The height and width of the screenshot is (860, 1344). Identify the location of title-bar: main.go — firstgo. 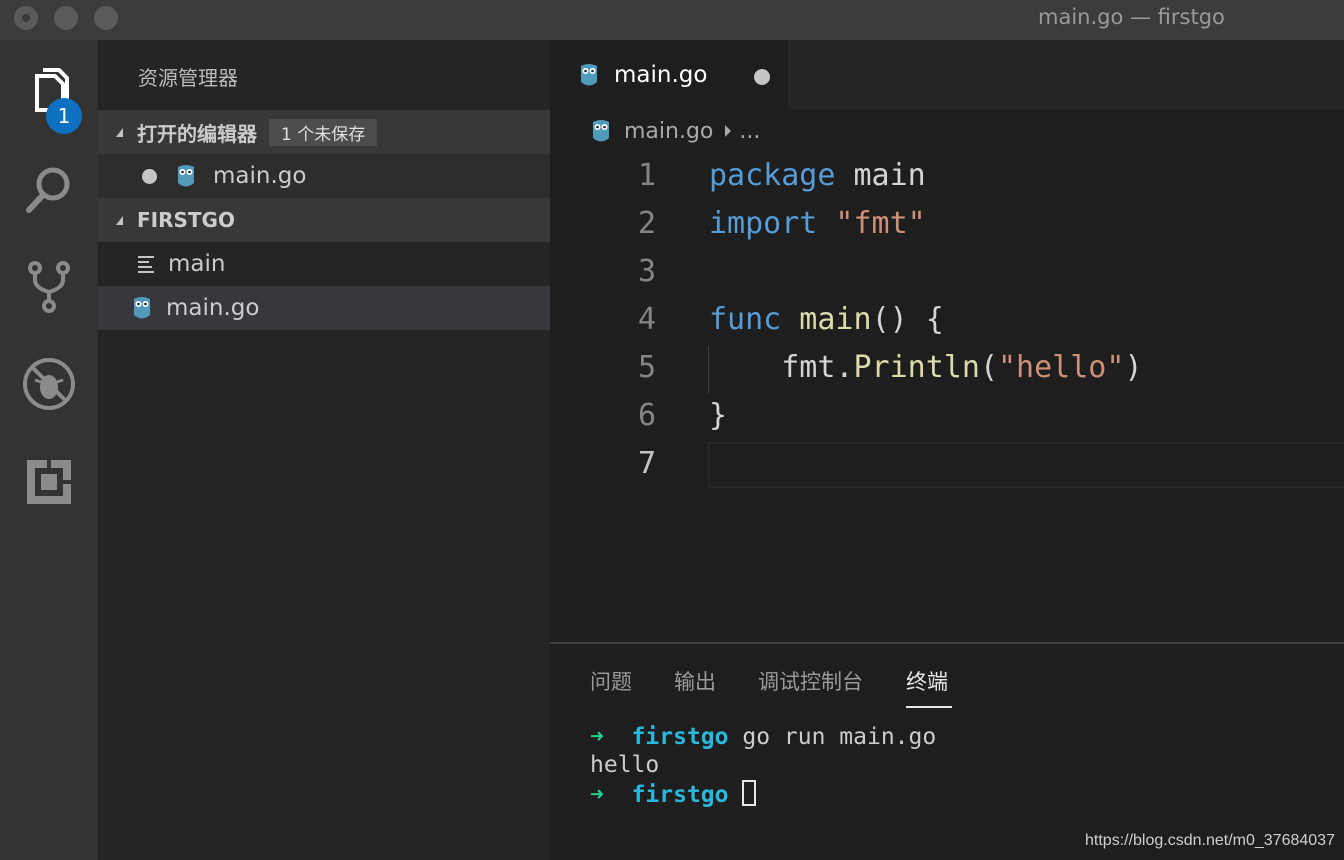
(672, 20).